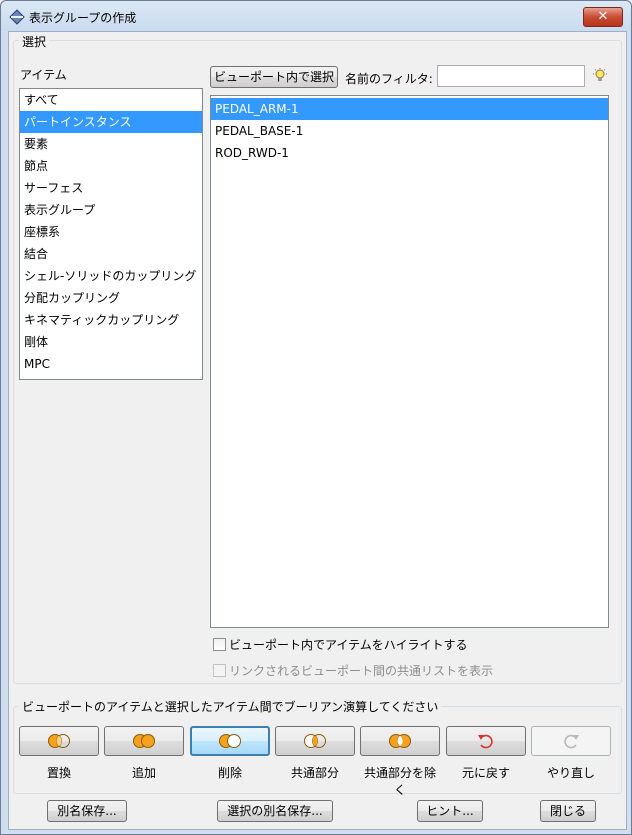 This screenshot has width=632, height=835. I want to click on name-filter-input, so click(511, 76).